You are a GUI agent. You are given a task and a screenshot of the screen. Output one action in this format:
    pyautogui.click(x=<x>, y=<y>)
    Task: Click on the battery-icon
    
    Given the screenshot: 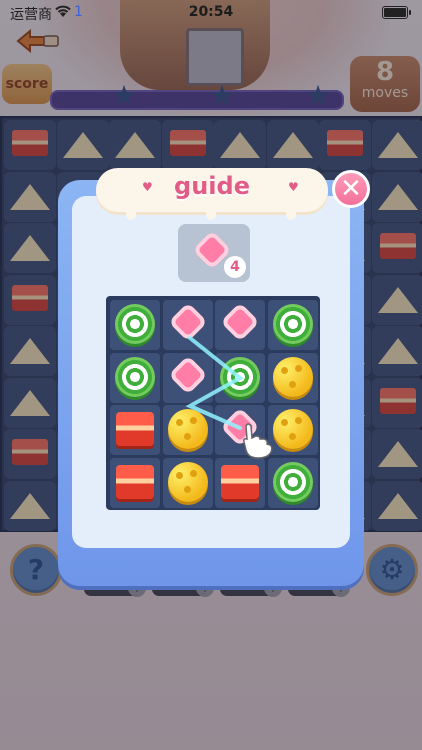 What is the action you would take?
    pyautogui.click(x=396, y=12)
    